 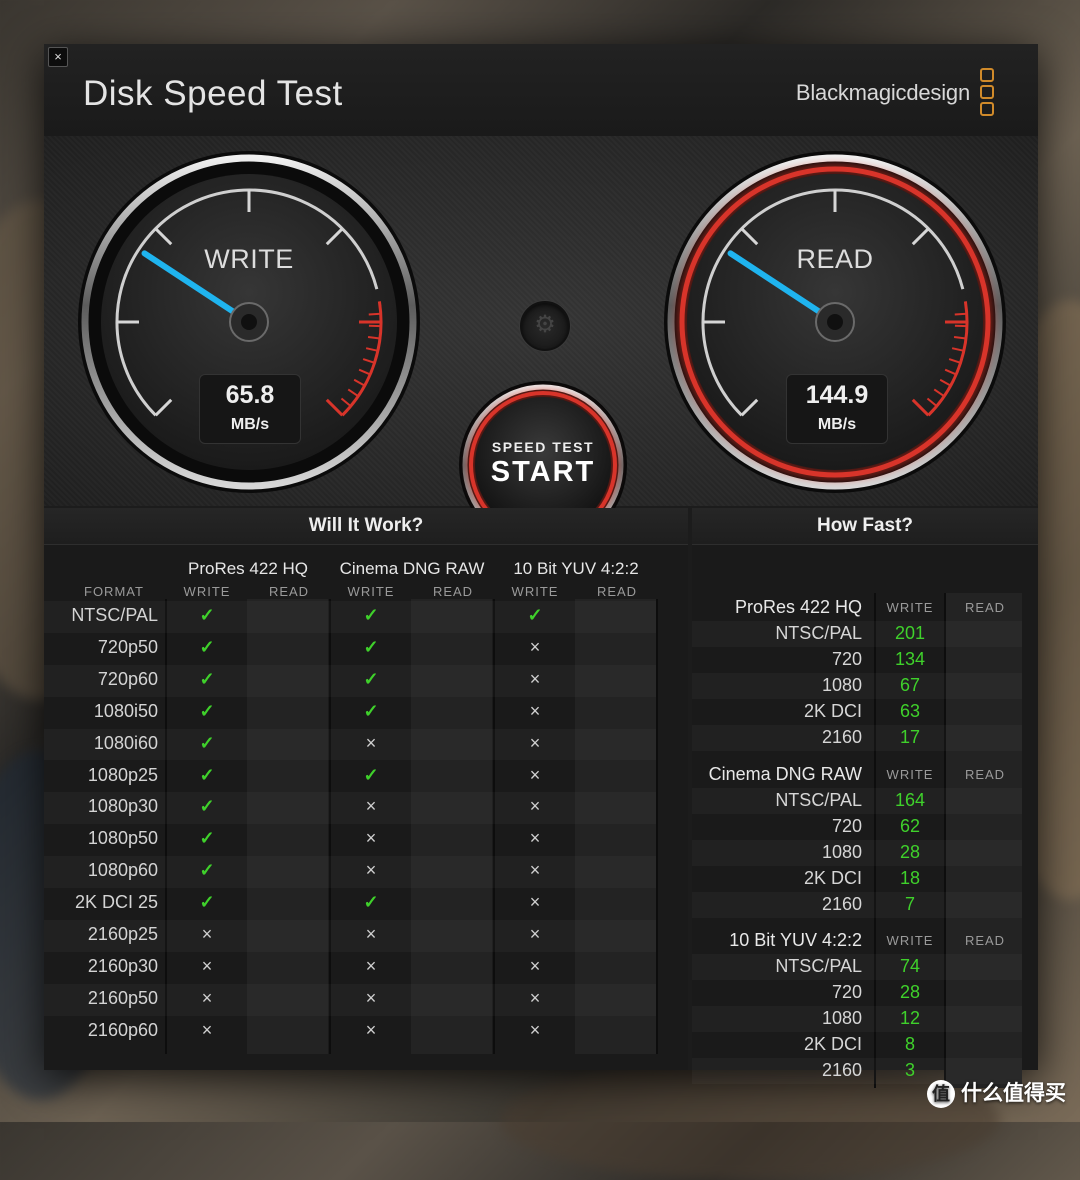 What do you see at coordinates (101, 902) in the screenshot?
I see `format-label: 2K DCI 25` at bounding box center [101, 902].